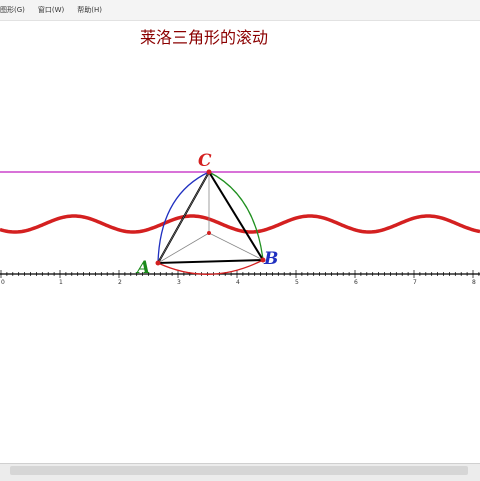  I want to click on tick-label-7: 7, so click(415, 282).